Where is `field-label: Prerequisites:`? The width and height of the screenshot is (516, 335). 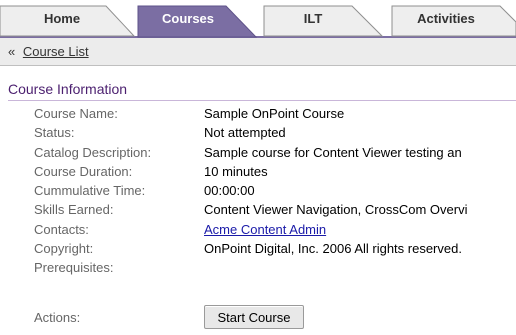 field-label: Prerequisites: is located at coordinates (74, 268).